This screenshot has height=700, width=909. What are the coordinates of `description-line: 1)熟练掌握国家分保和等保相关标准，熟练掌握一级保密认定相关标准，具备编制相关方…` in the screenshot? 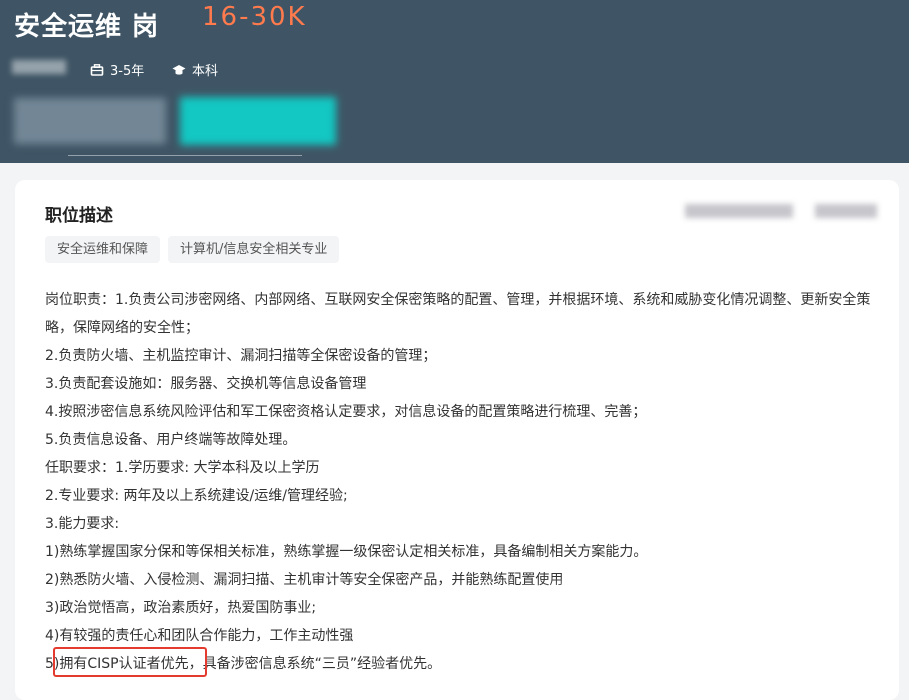 It's located at (346, 552).